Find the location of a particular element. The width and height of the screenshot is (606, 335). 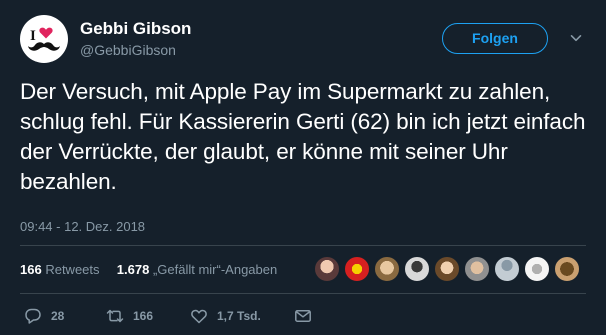

mustache-icon is located at coordinates (44, 46).